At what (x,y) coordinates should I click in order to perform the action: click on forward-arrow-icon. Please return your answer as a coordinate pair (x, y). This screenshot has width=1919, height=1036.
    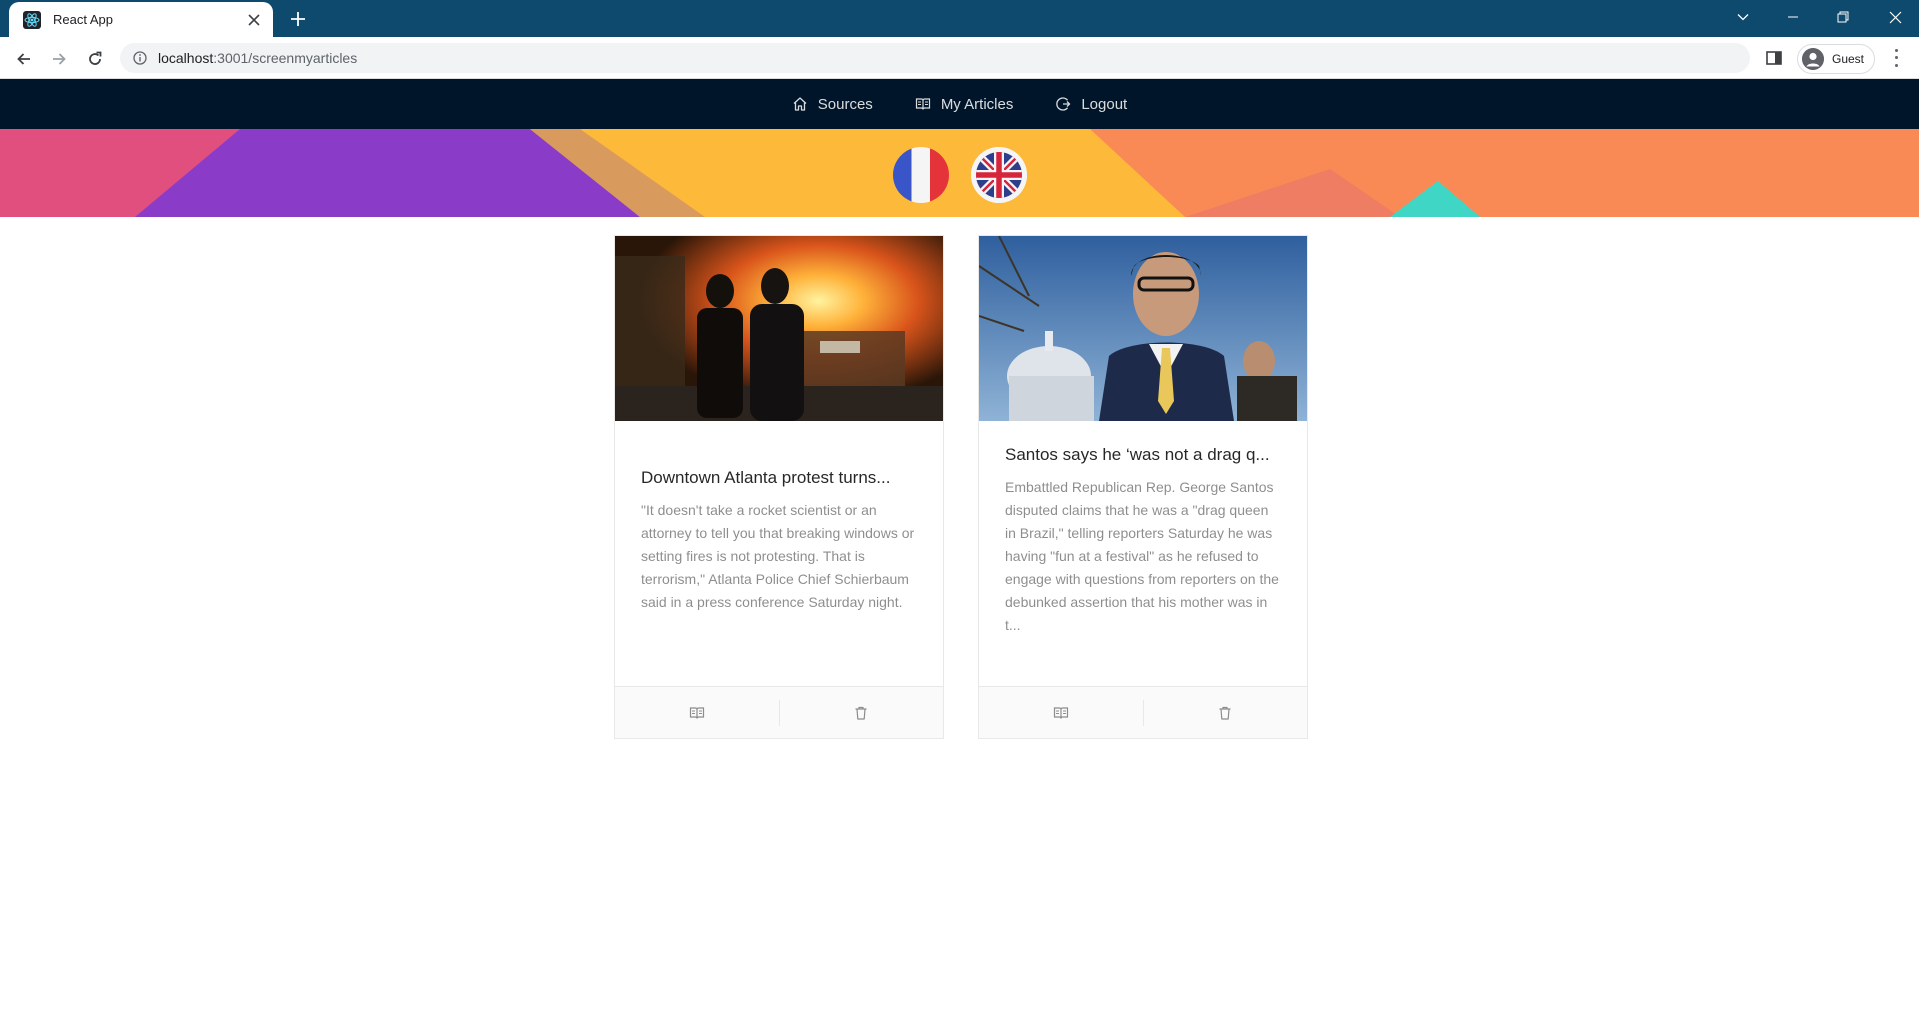
    Looking at the image, I should click on (59, 59).